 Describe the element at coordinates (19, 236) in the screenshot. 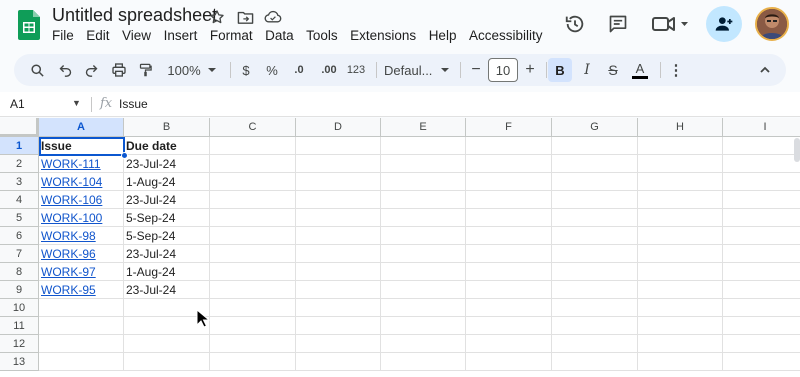

I see `row-header-6: 6` at that location.